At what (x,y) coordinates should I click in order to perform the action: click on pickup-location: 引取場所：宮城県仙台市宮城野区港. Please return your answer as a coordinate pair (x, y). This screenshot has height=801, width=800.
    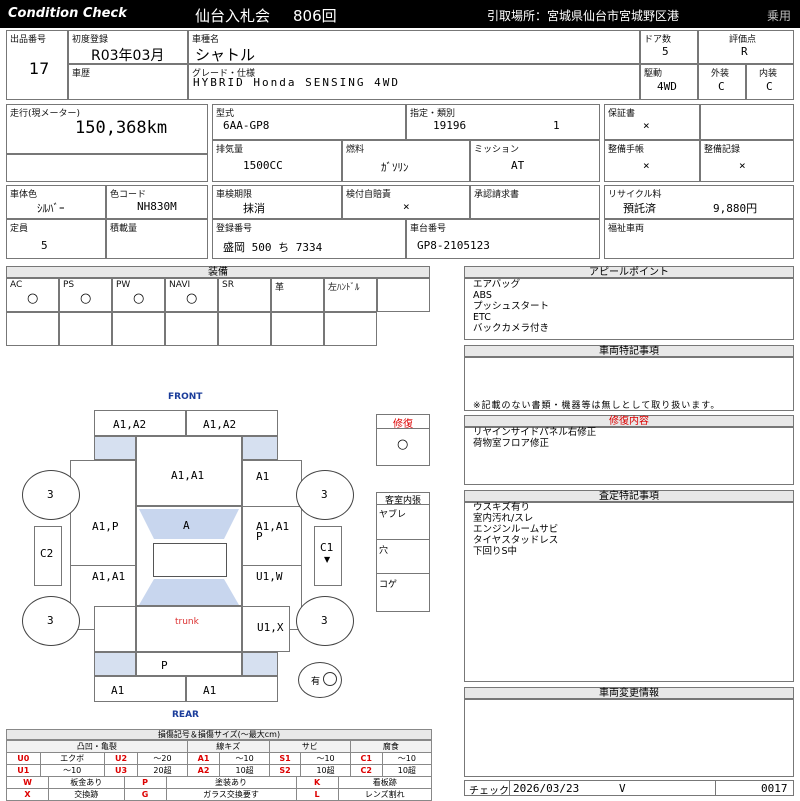
    Looking at the image, I should click on (583, 16).